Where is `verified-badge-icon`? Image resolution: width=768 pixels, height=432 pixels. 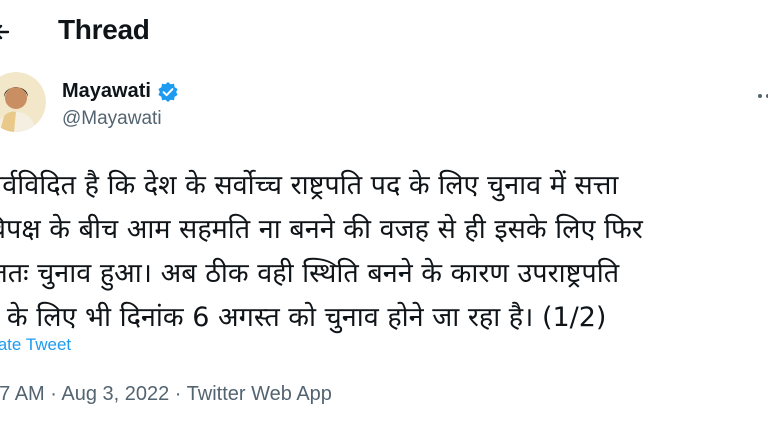 verified-badge-icon is located at coordinates (168, 92).